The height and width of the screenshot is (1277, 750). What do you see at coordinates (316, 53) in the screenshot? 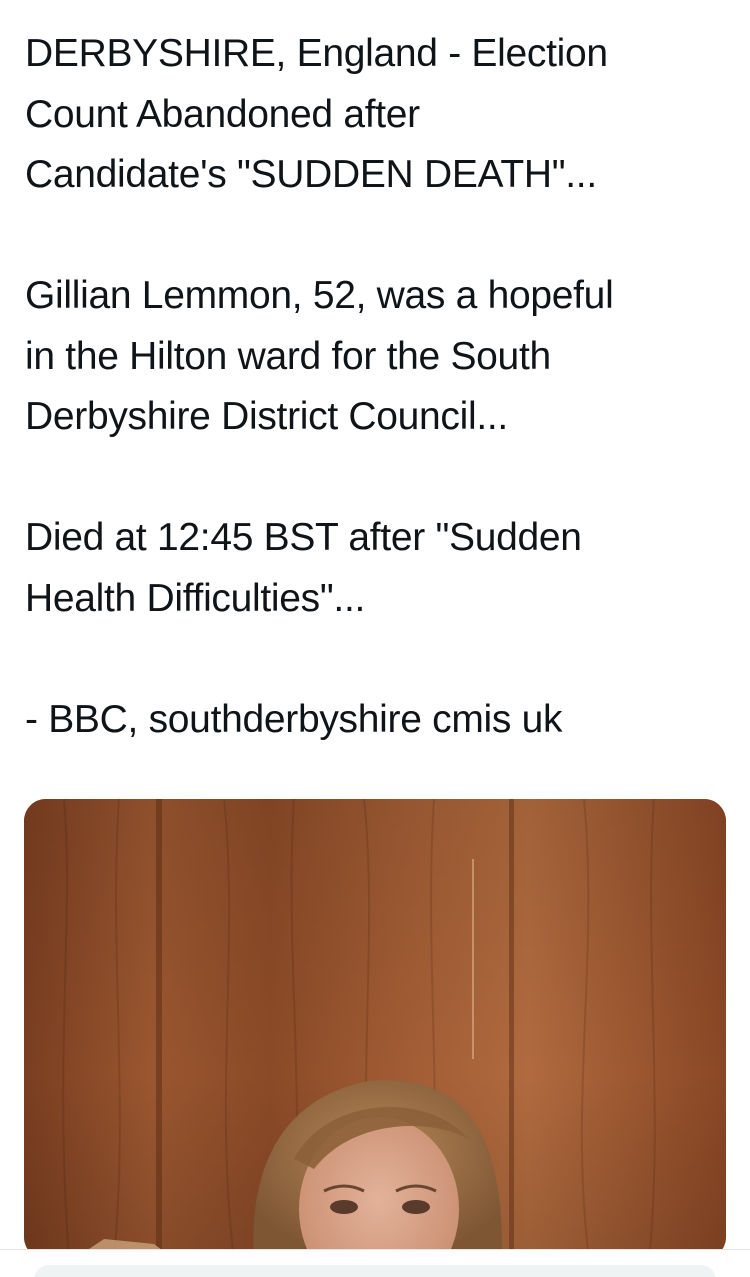
I see `text-line: DERBYSHIRE, England - Election` at bounding box center [316, 53].